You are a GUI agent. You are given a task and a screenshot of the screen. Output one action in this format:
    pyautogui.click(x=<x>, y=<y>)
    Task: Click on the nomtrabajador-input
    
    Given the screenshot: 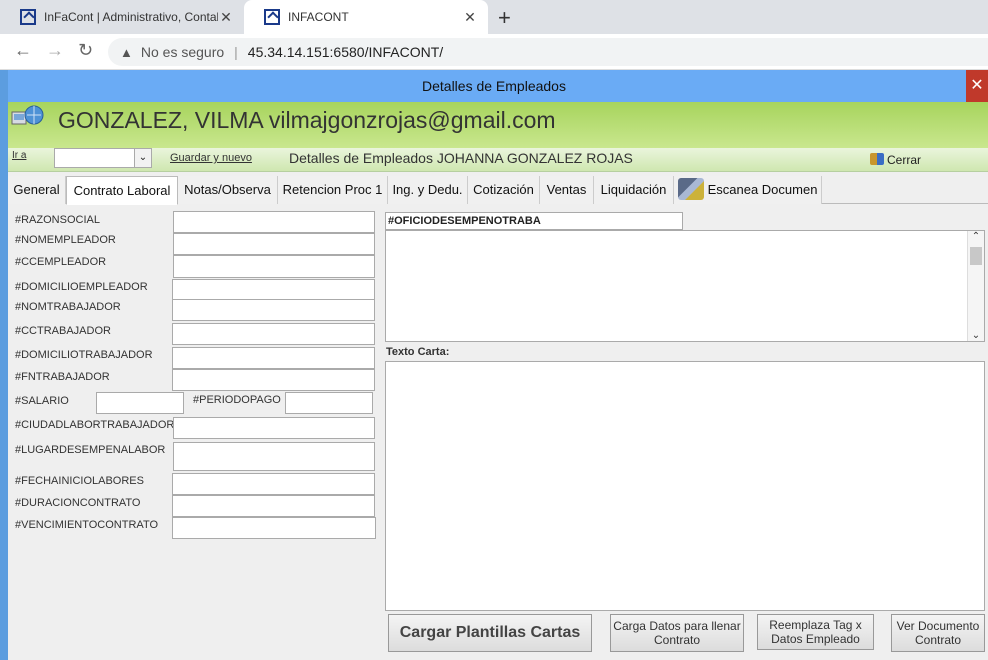 What is the action you would take?
    pyautogui.click(x=273, y=310)
    